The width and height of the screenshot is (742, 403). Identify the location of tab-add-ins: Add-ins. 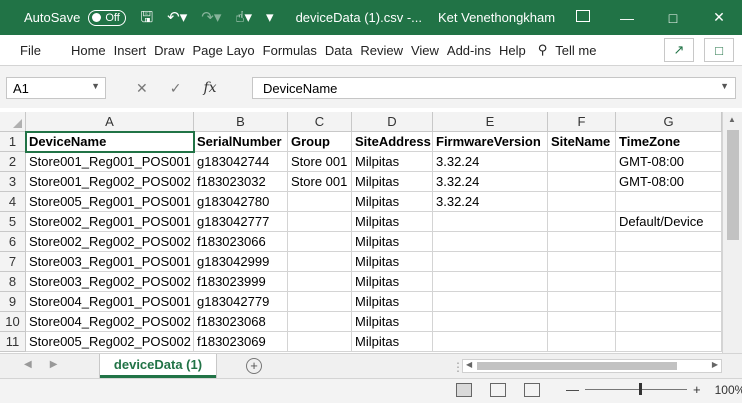
(469, 50).